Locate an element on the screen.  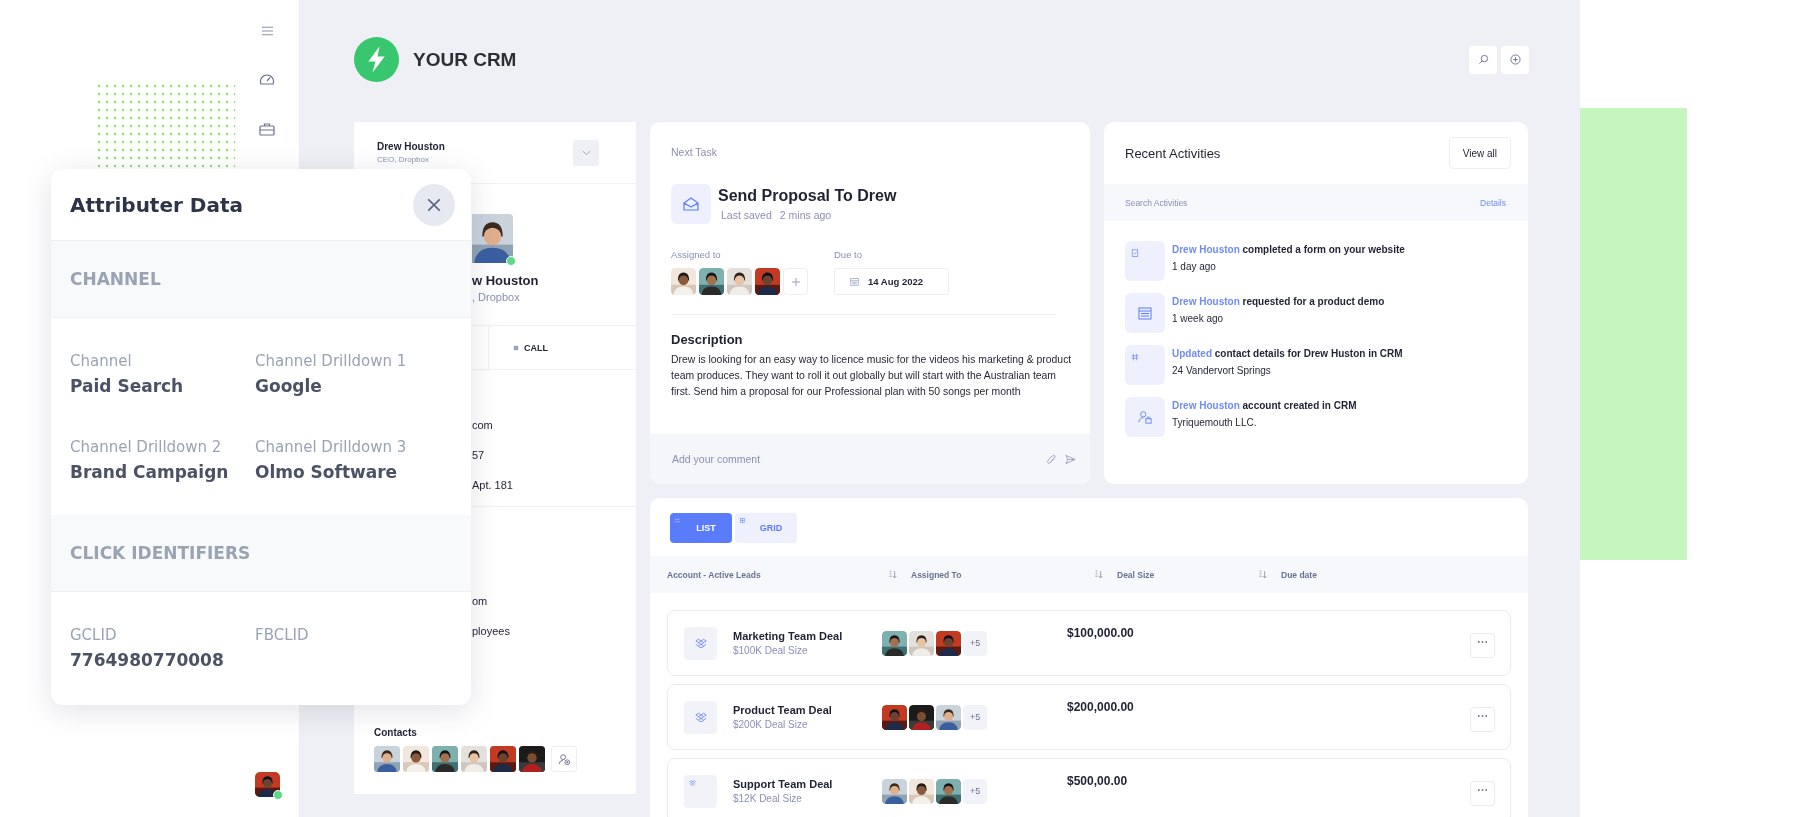
gauge-icon is located at coordinates (267, 79).